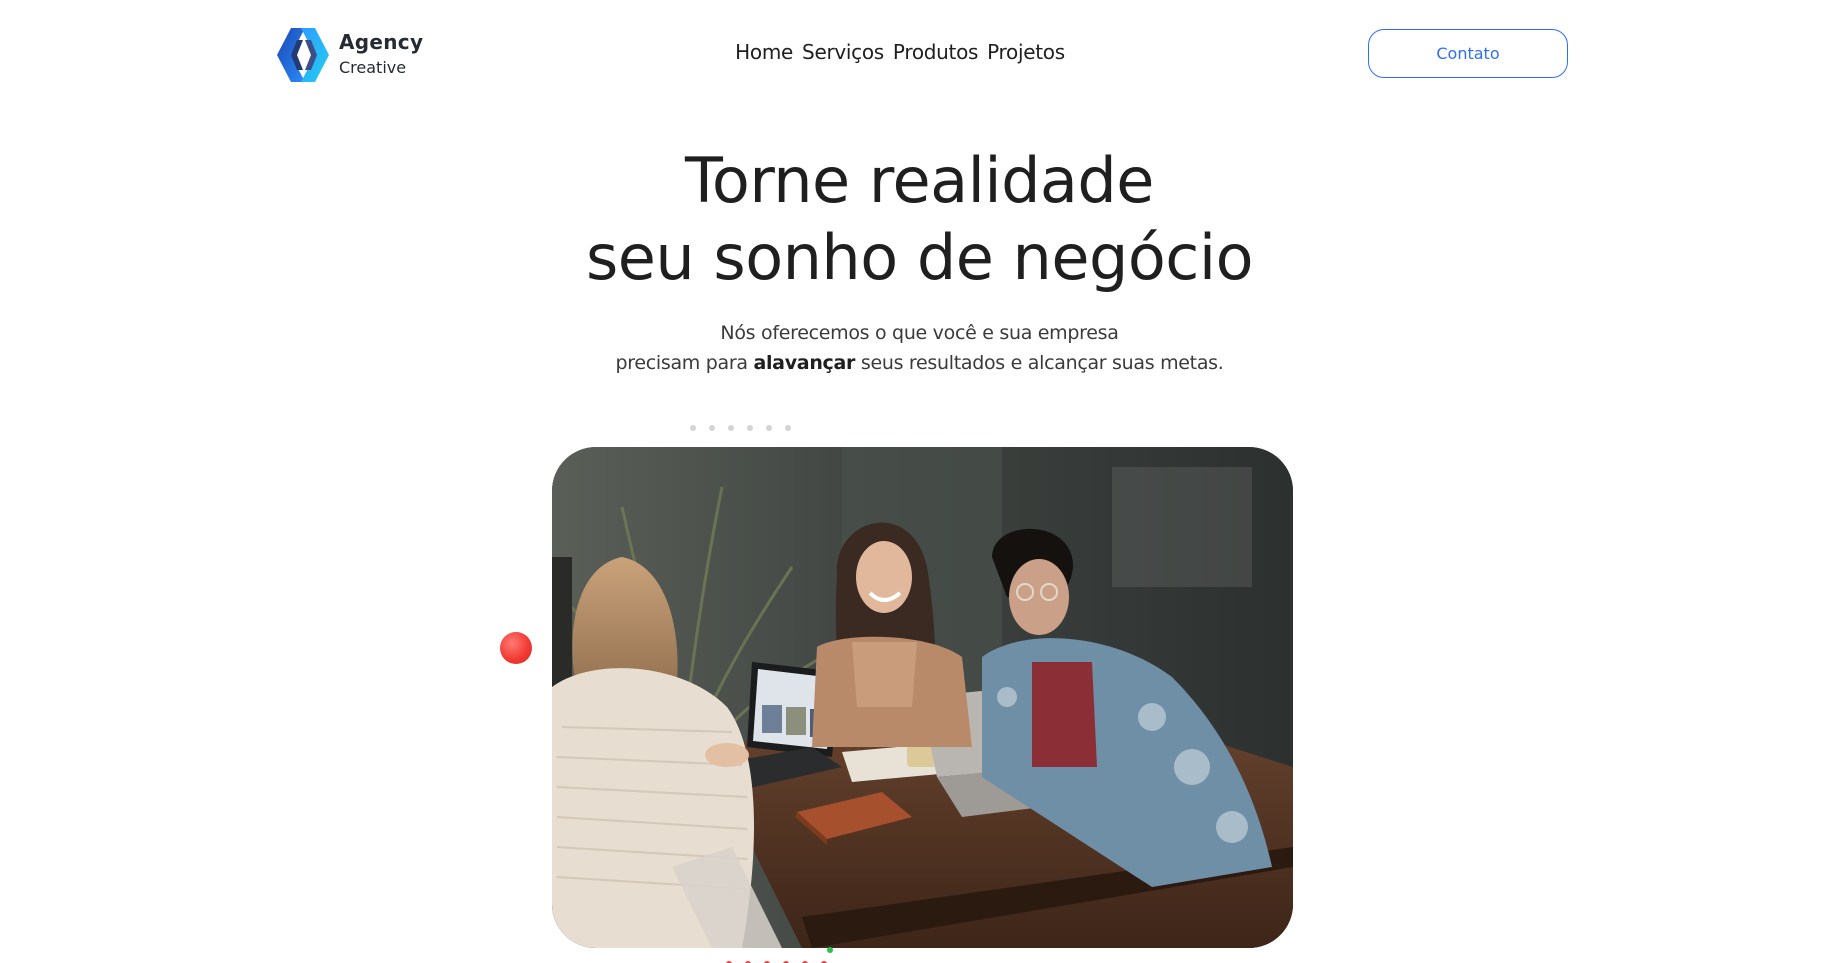 The image size is (1839, 963). What do you see at coordinates (919, 257) in the screenshot?
I see `hero-title-line-2: seu sonho de negócio` at bounding box center [919, 257].